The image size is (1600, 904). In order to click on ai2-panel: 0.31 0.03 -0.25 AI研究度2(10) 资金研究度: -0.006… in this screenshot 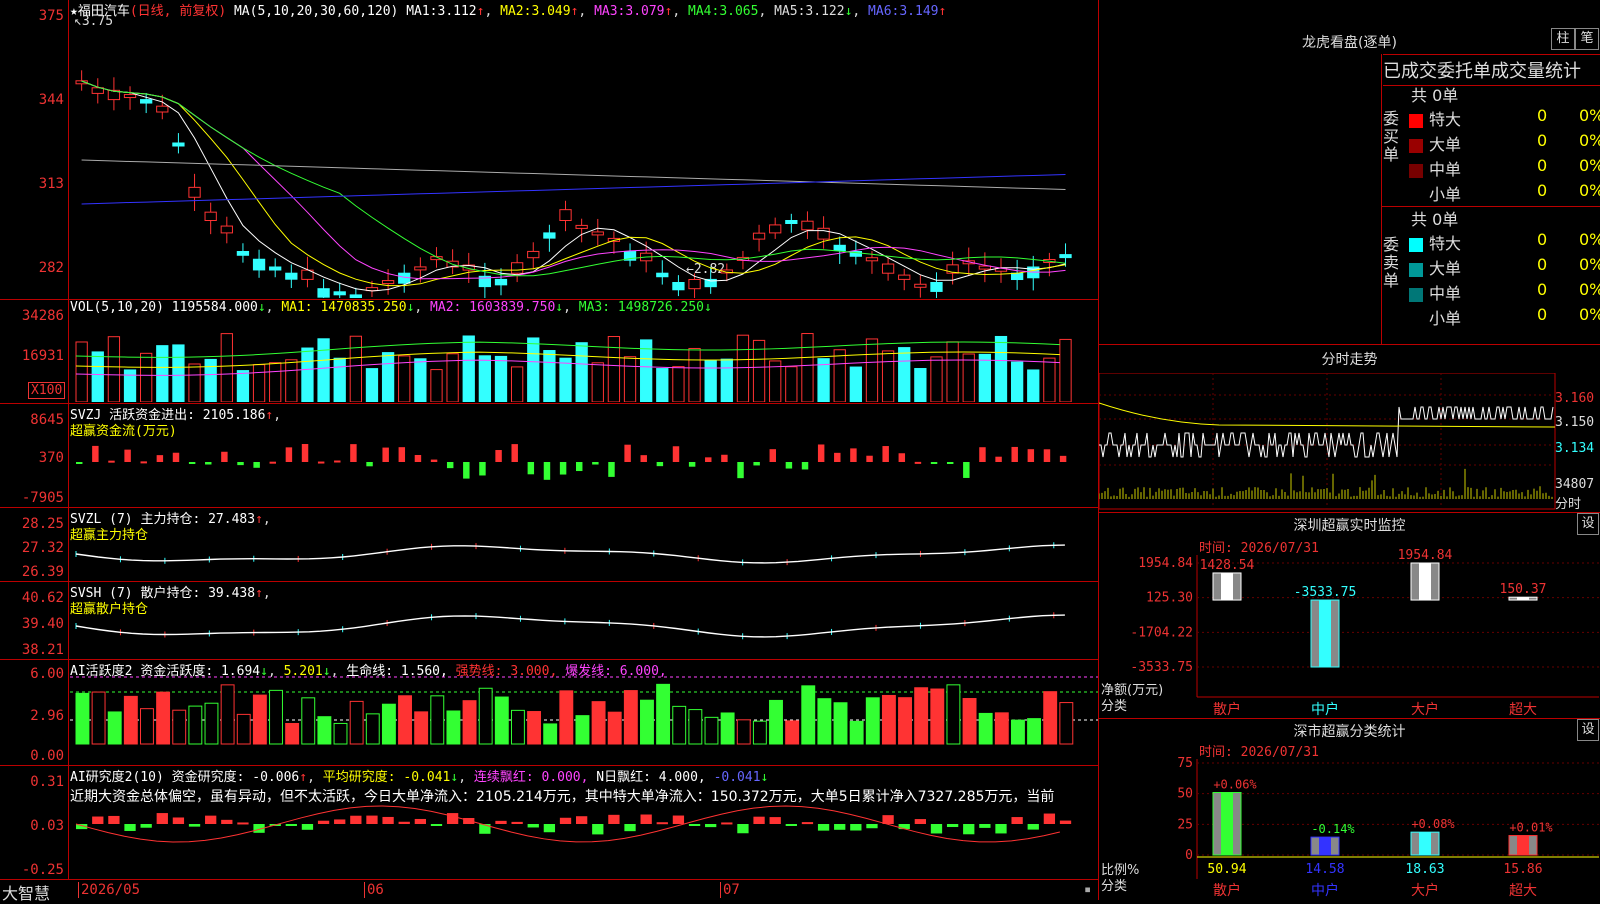, I will do `click(549, 823)`.